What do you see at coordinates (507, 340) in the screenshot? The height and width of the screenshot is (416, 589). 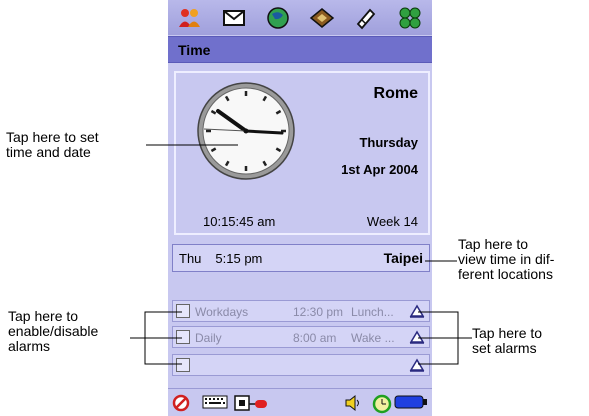 I see `annotation-set-alarms: Tap here to set alarms` at bounding box center [507, 340].